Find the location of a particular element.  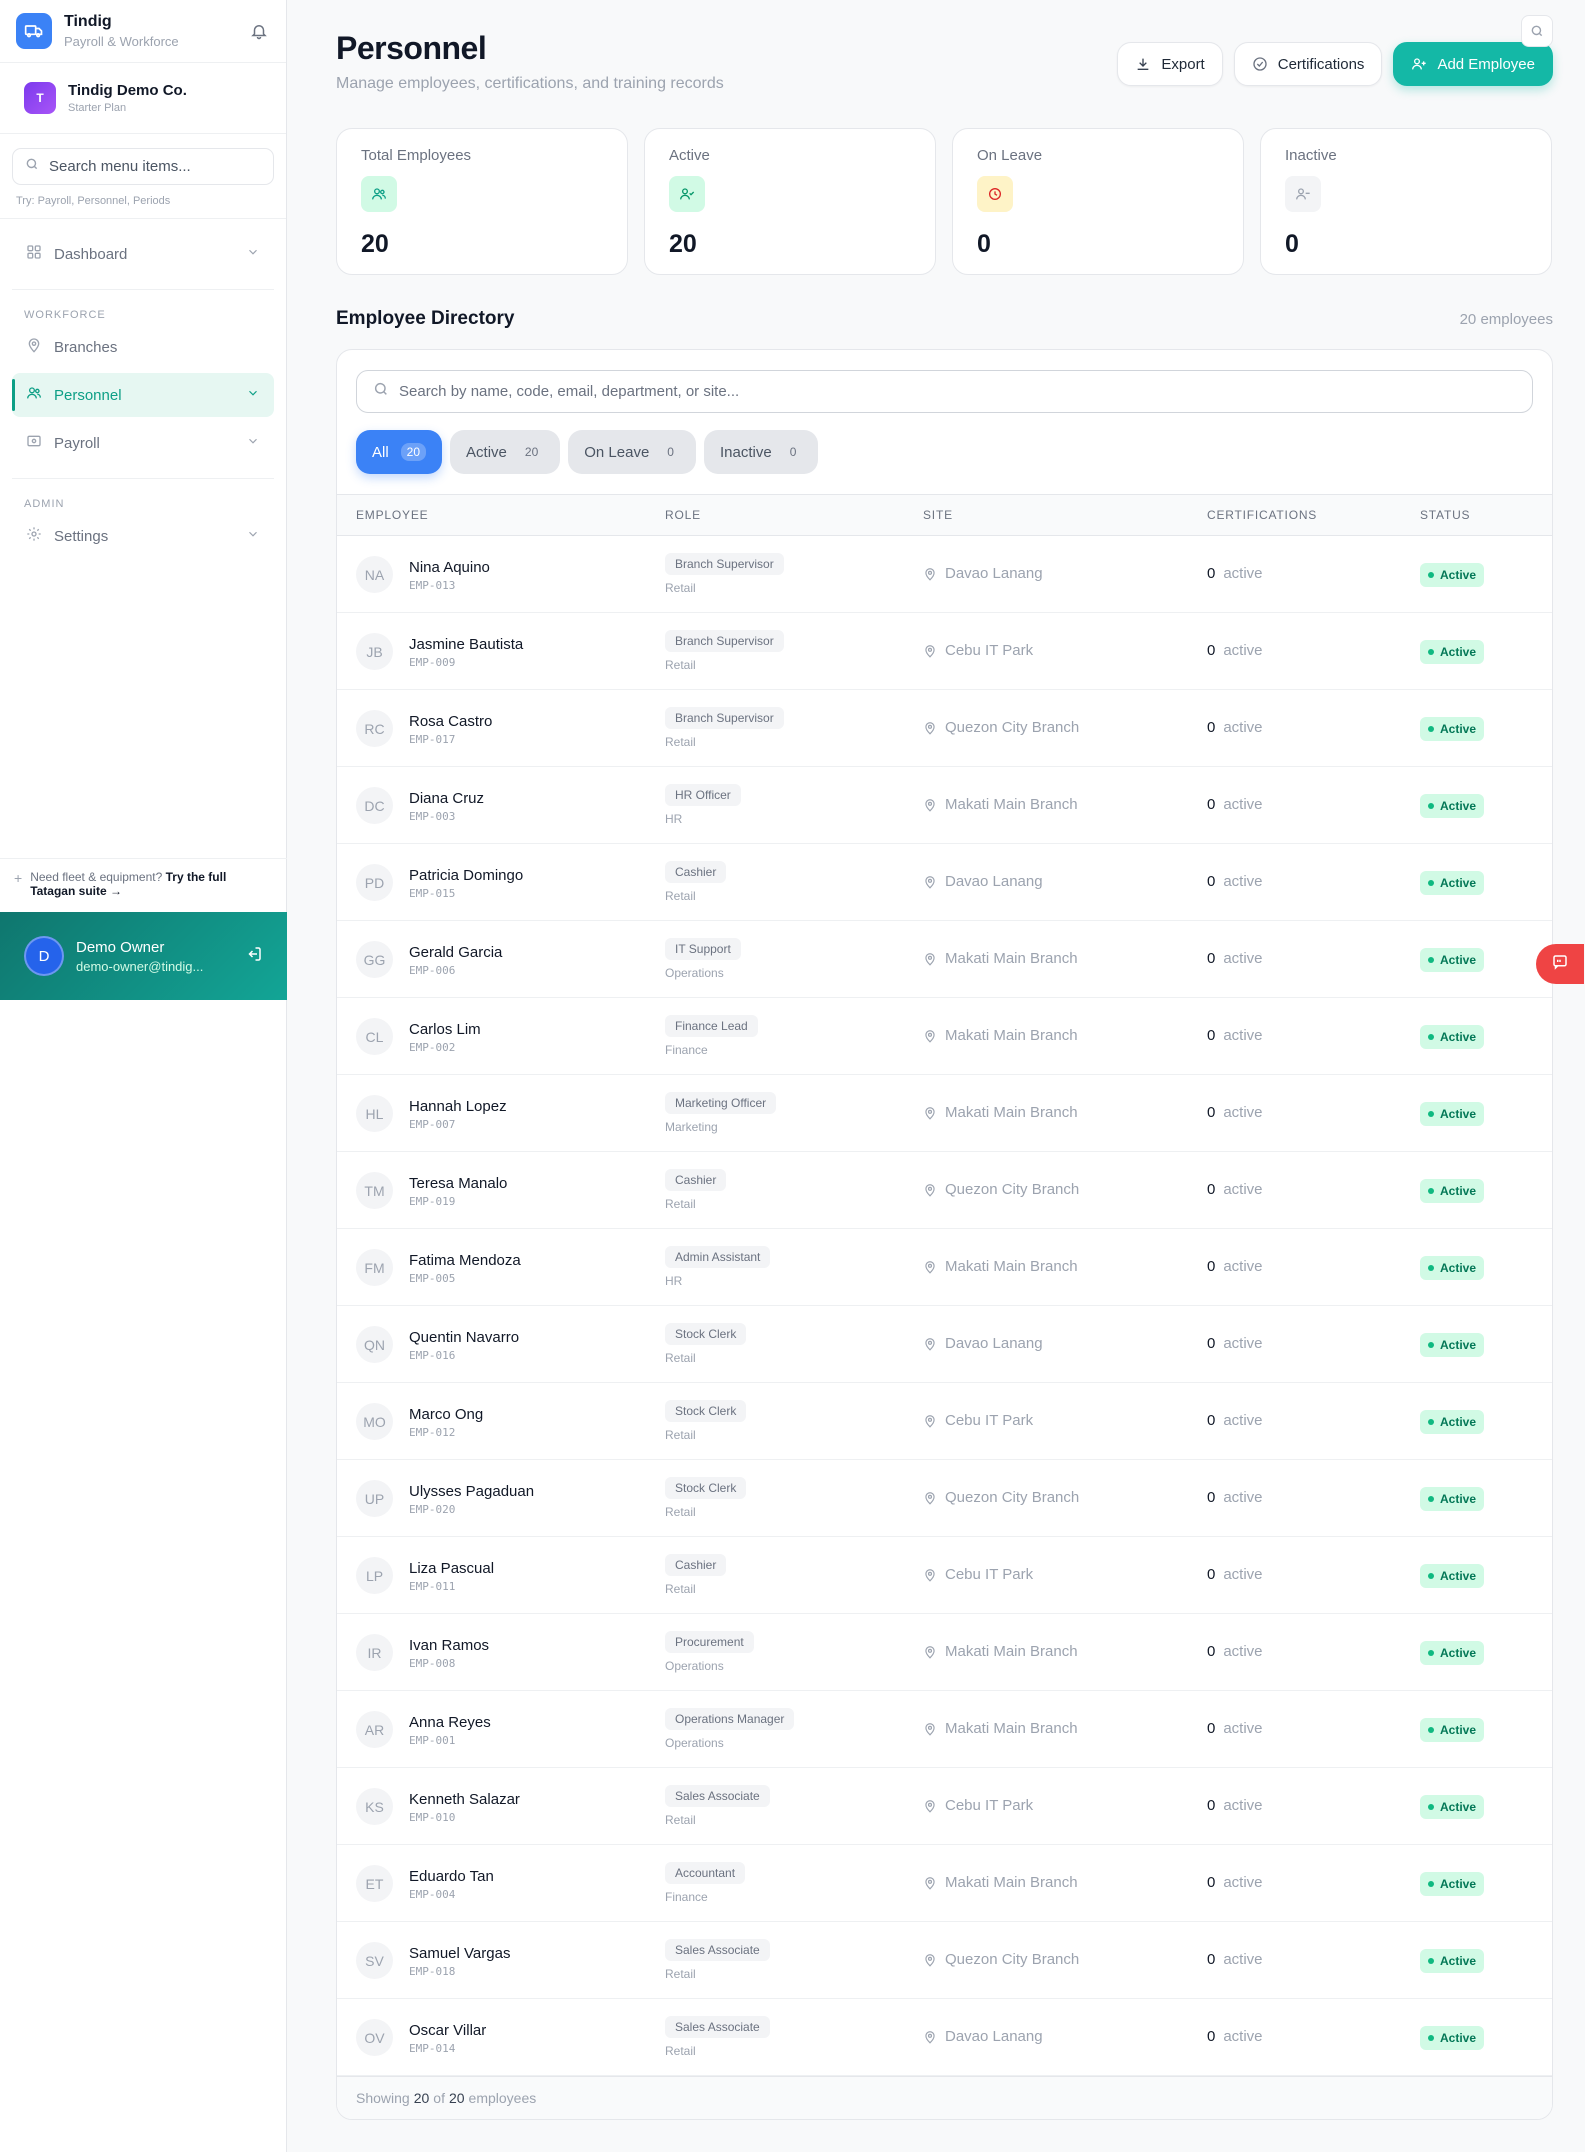

employee-name: Hannah Lopez is located at coordinates (458, 1106).